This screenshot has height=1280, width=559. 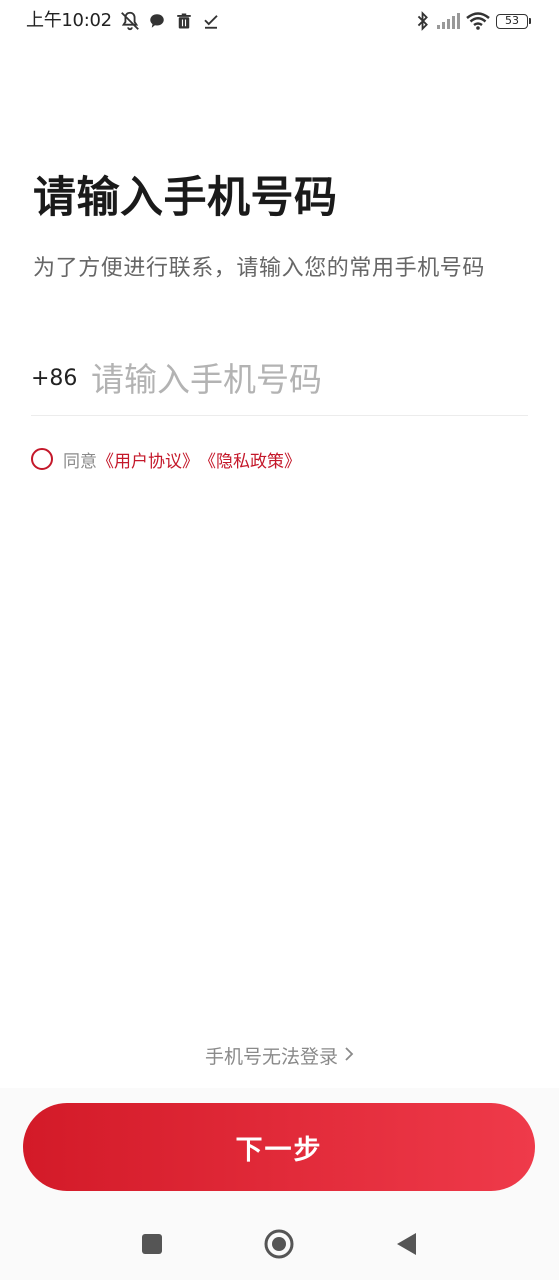 What do you see at coordinates (148, 459) in the screenshot?
I see `user-agreement-link: 《用户协议》` at bounding box center [148, 459].